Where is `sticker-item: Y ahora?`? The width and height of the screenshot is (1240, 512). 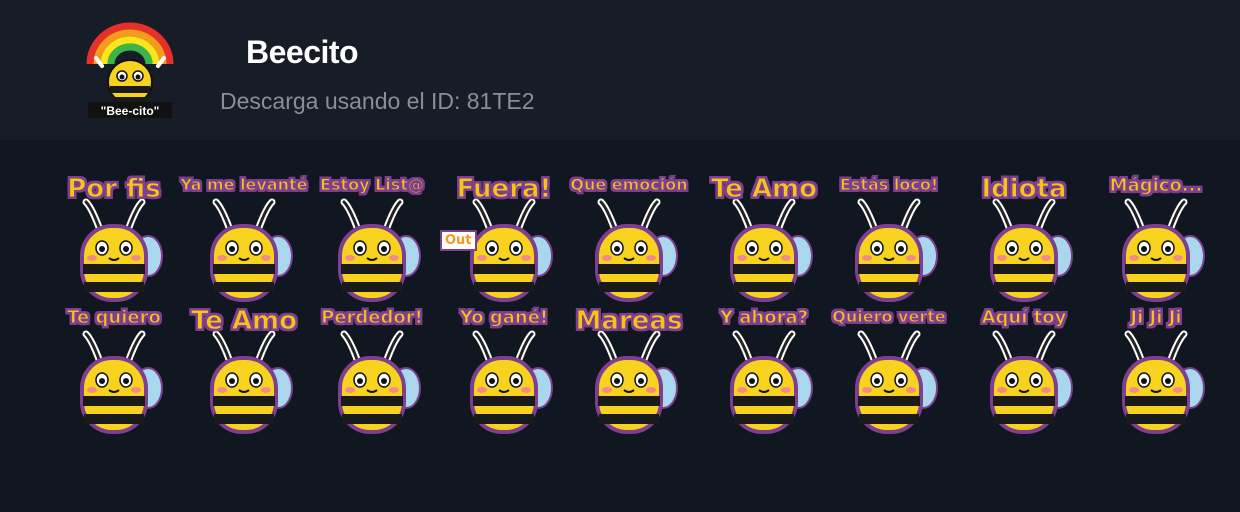
sticker-item: Y ahora? is located at coordinates (764, 372).